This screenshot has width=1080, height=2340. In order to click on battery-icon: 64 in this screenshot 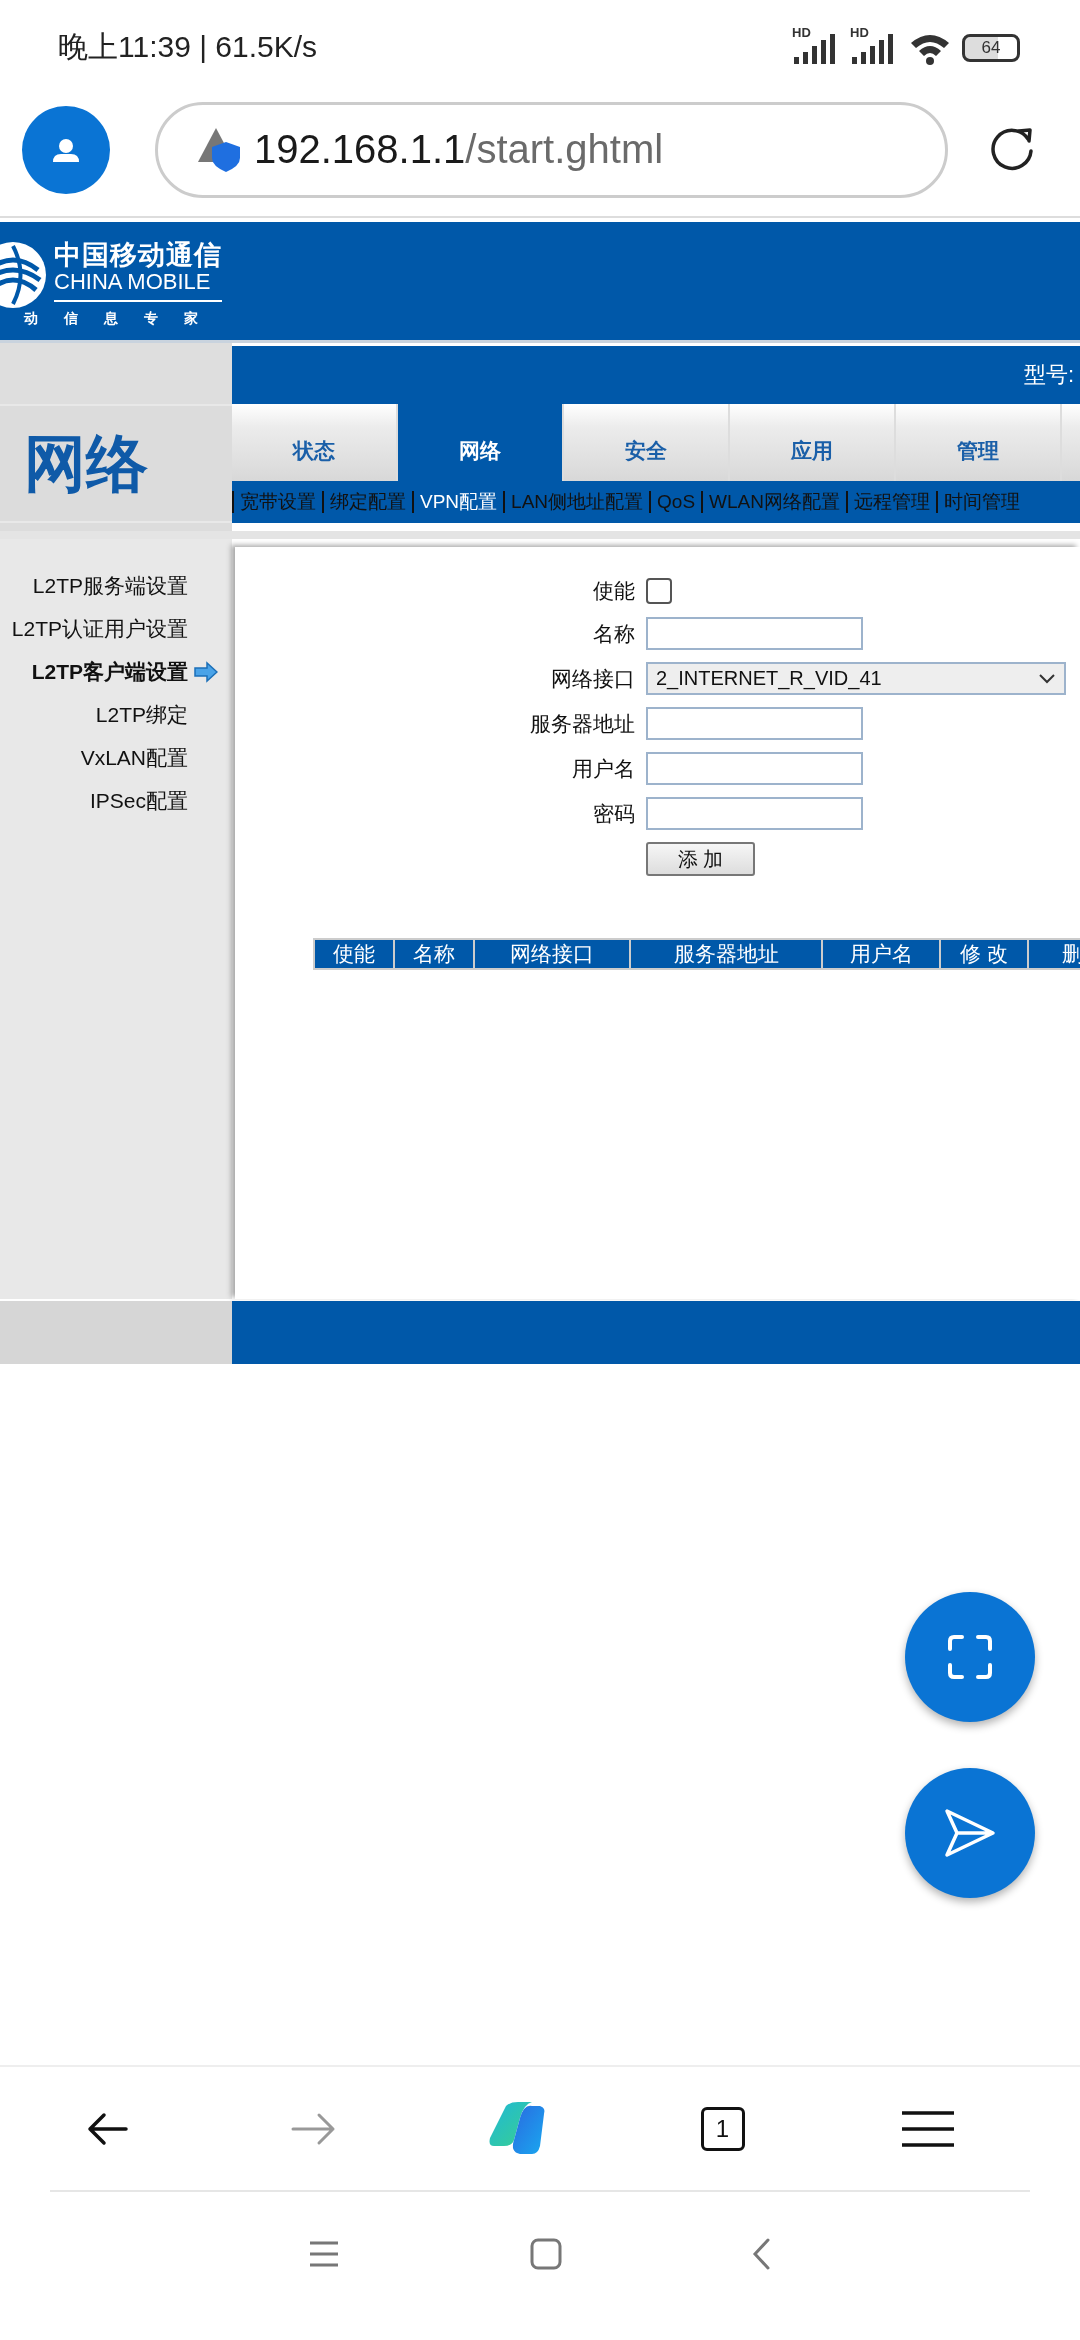, I will do `click(991, 47)`.